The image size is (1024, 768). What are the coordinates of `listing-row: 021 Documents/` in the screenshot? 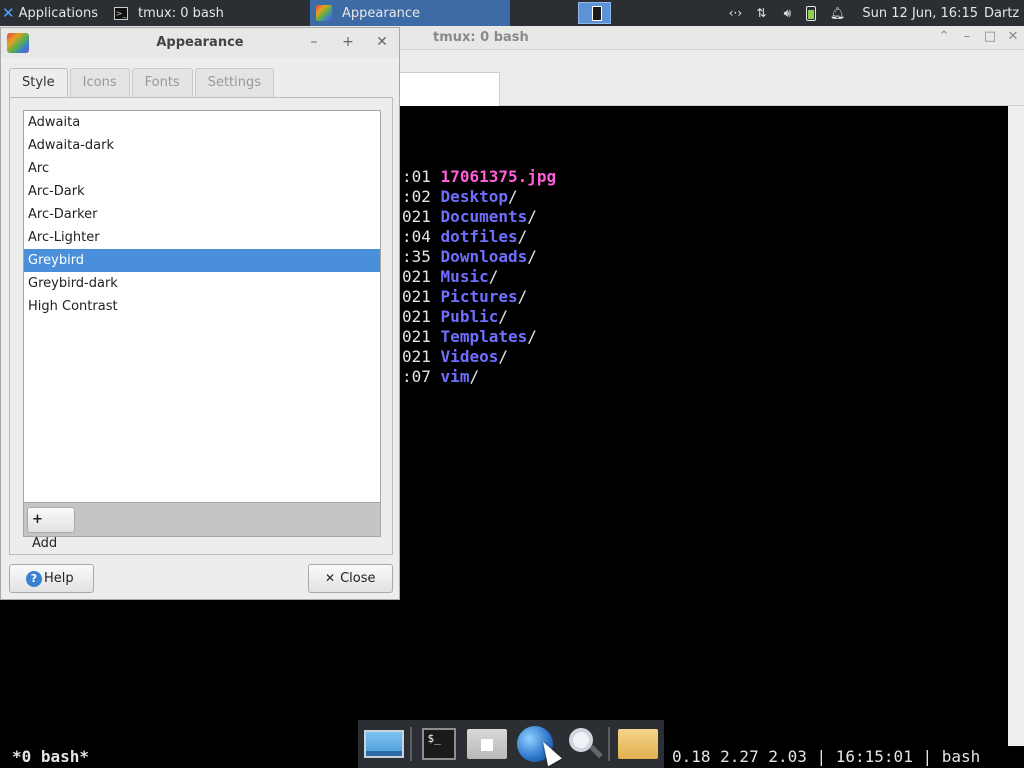 It's located at (479, 217).